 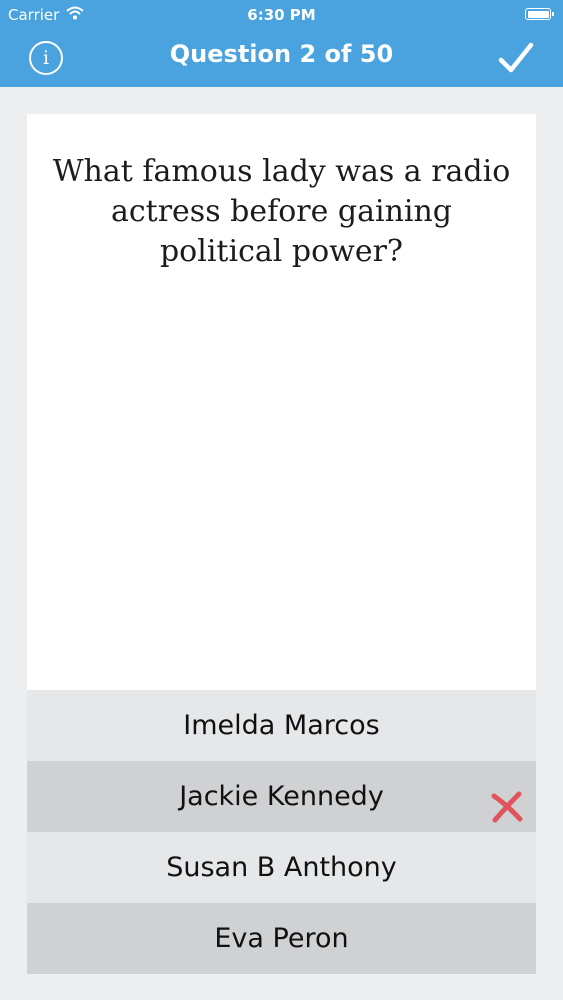 I want to click on answer-label: Imelda Marcos, so click(x=281, y=725).